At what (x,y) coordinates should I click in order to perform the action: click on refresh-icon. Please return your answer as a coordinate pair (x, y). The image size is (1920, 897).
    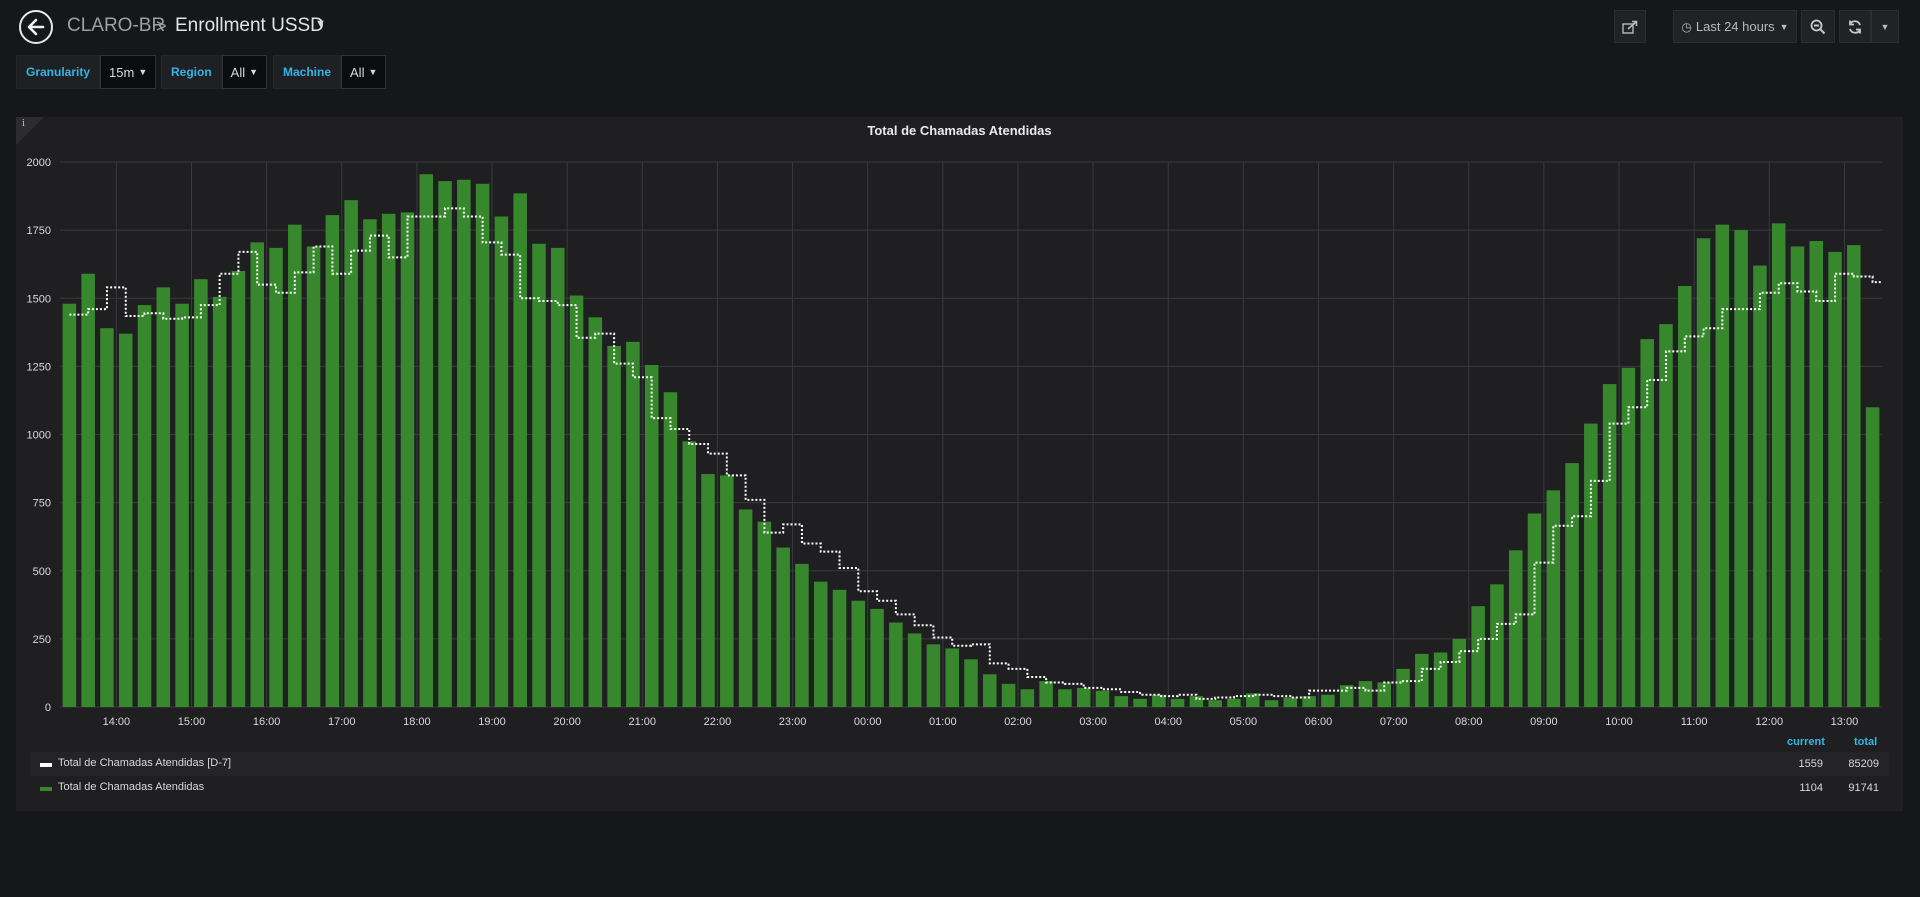
    Looking at the image, I should click on (1855, 26).